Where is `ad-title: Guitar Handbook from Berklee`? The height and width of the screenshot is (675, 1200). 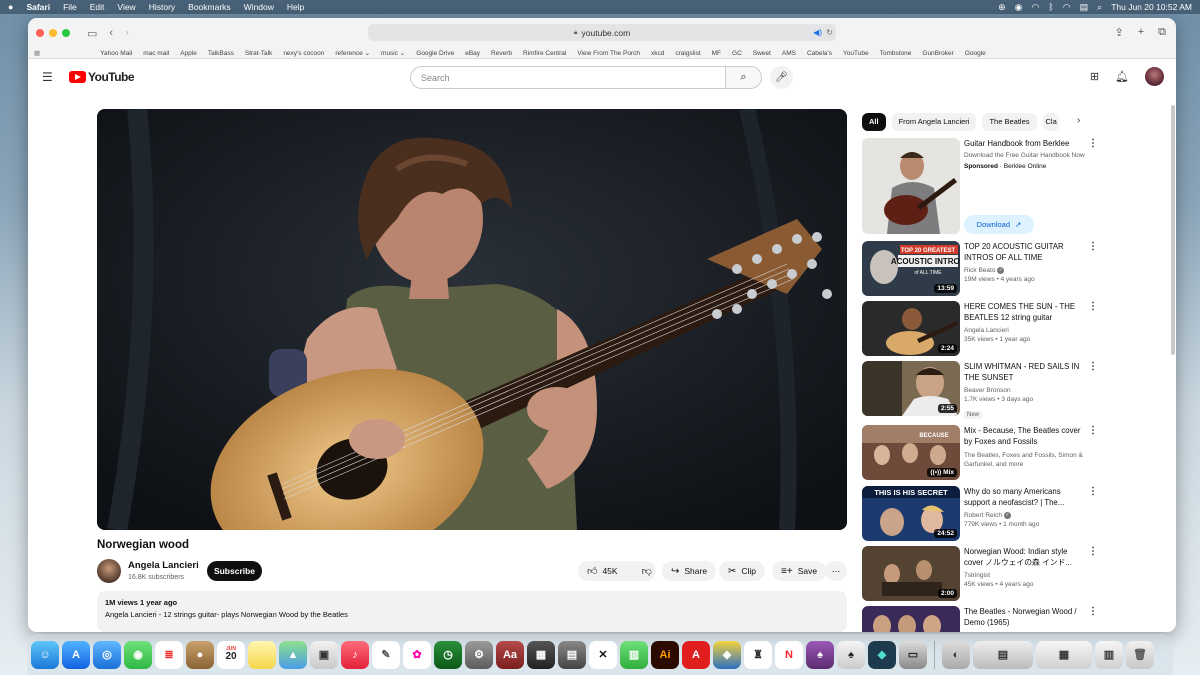 ad-title: Guitar Handbook from Berklee is located at coordinates (1025, 143).